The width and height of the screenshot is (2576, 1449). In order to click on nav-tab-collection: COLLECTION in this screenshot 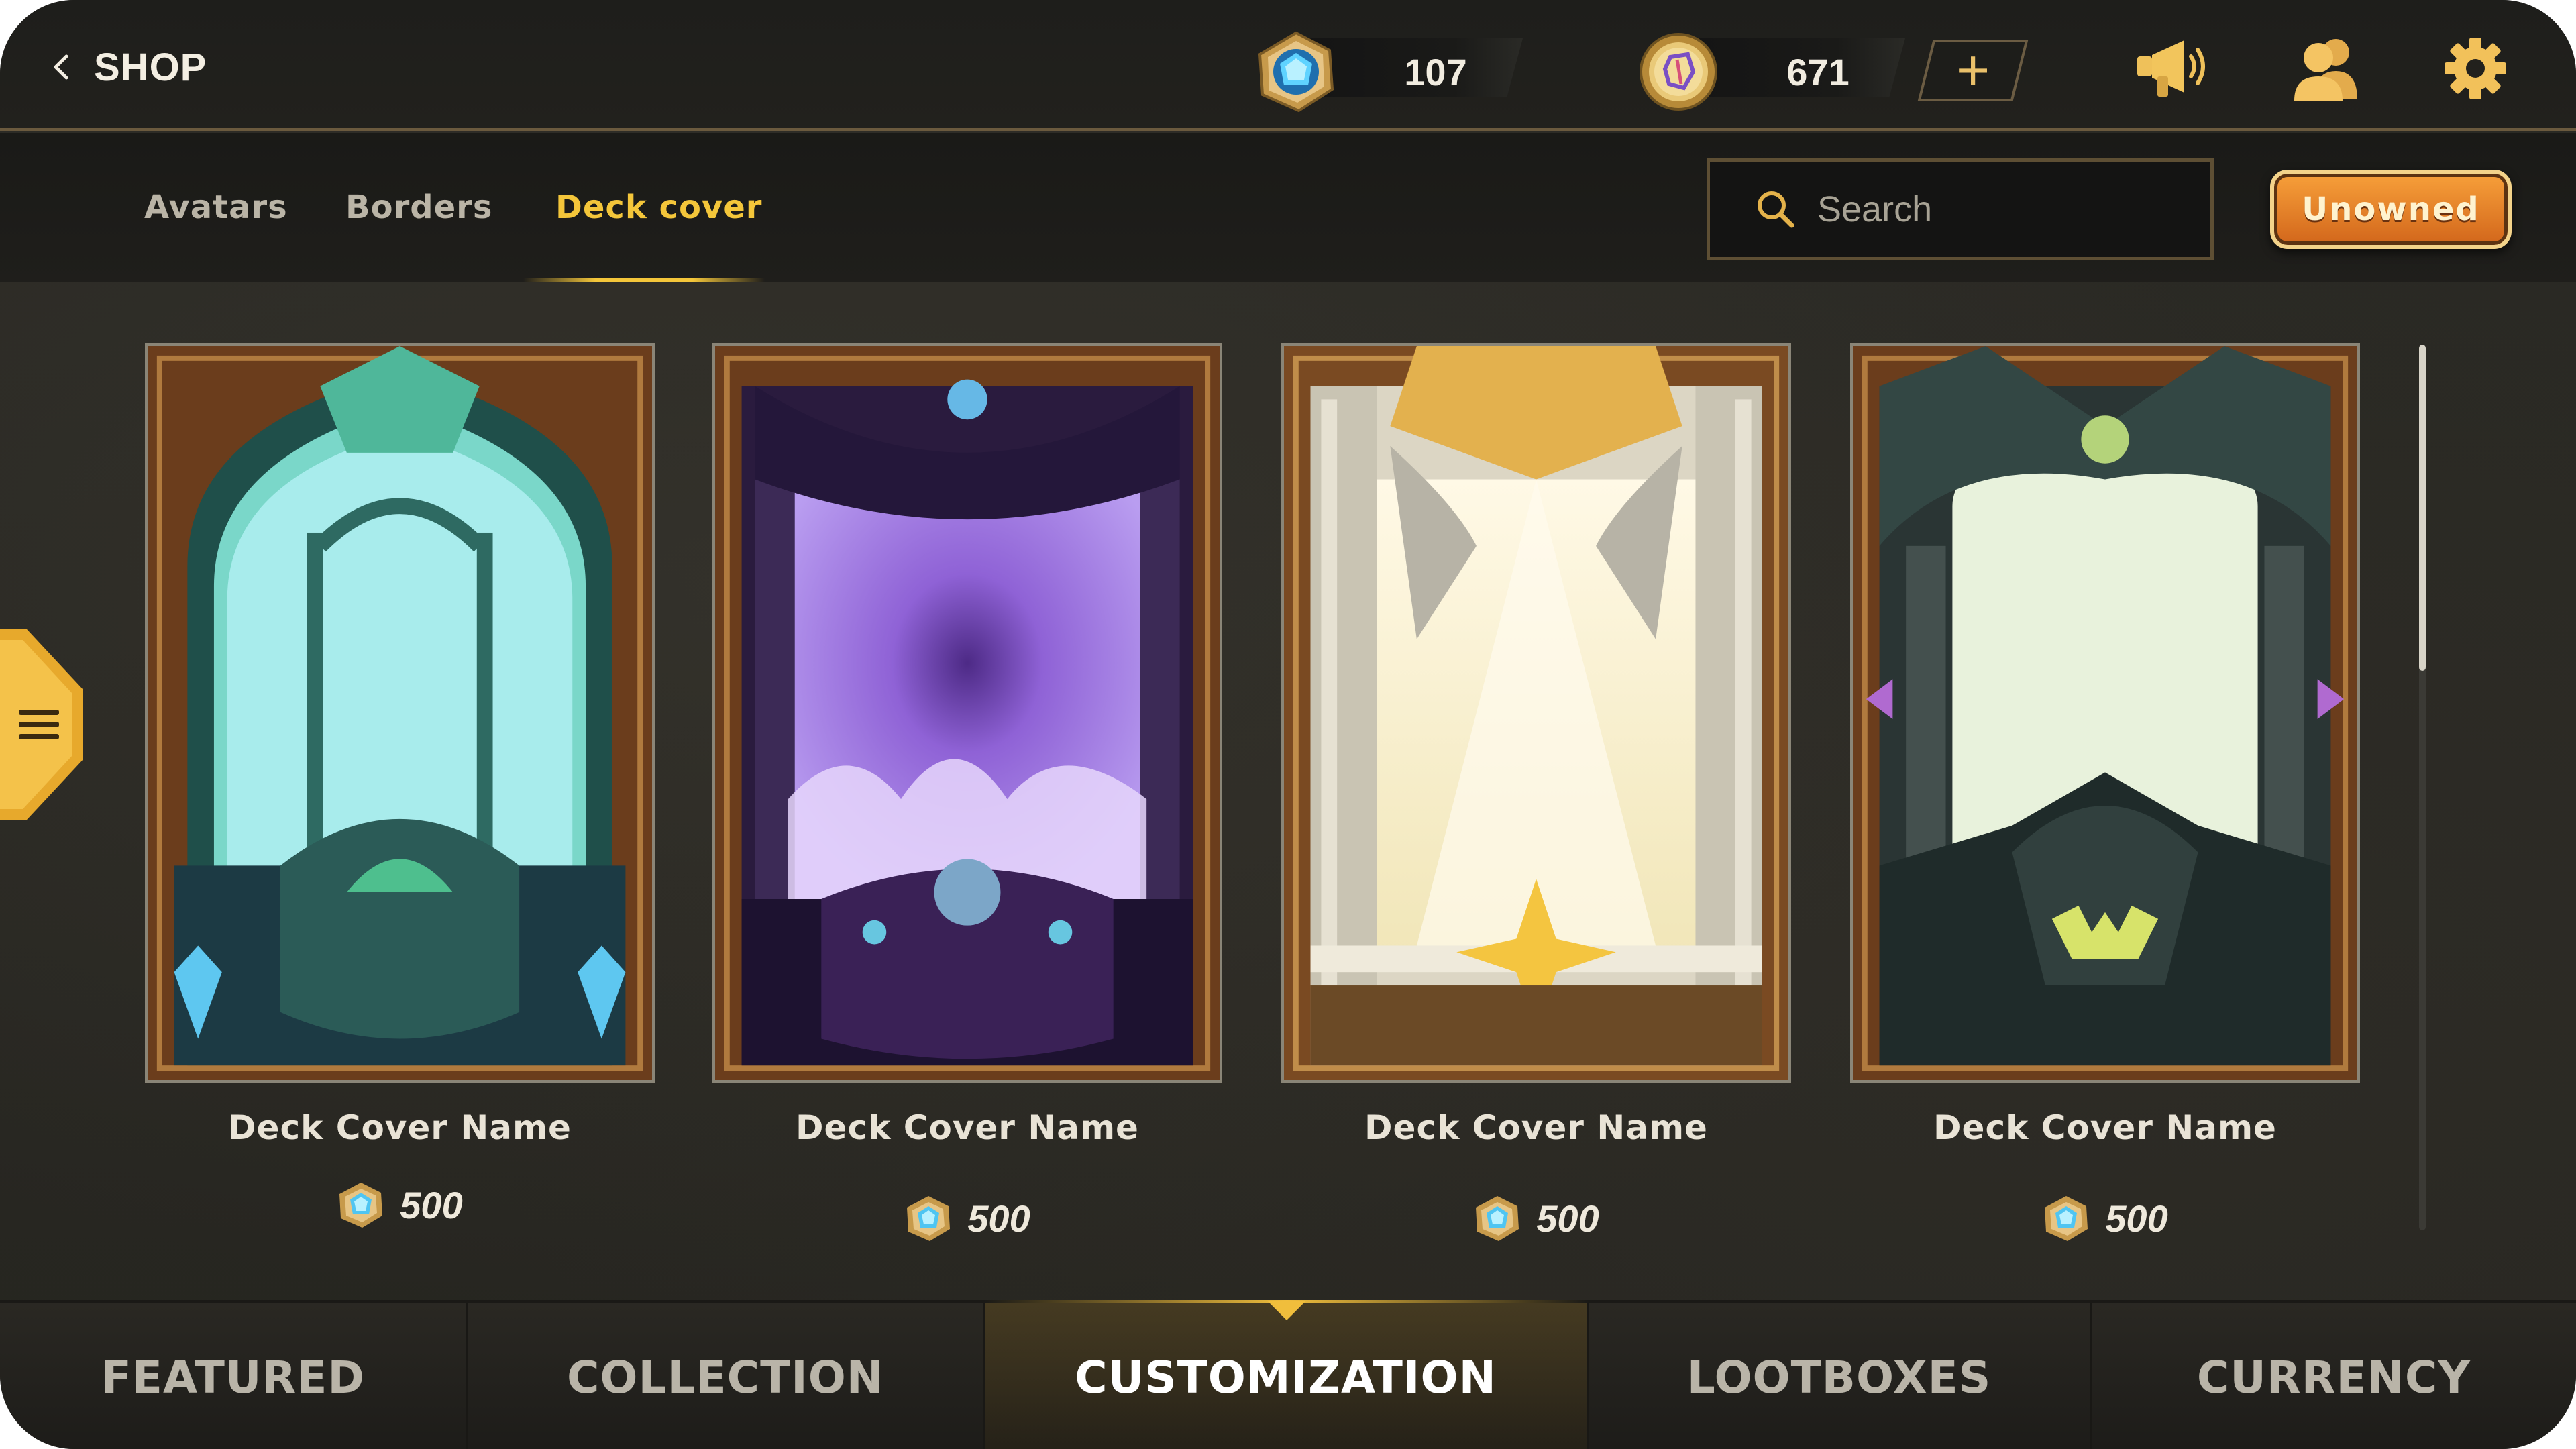, I will do `click(726, 1376)`.